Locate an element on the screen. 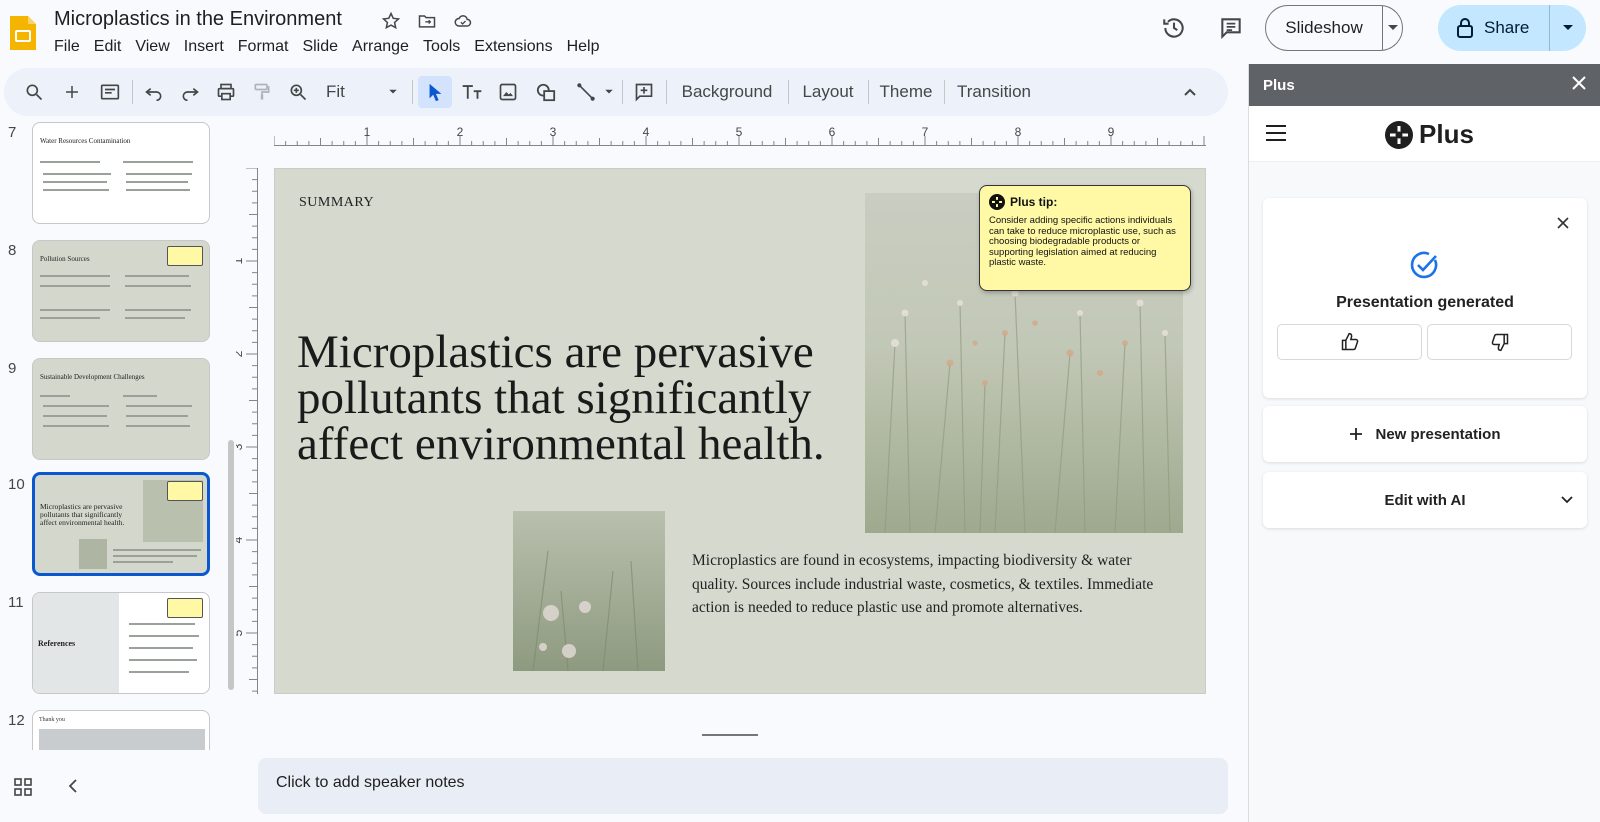  menu-edit: Edit is located at coordinates (108, 47).